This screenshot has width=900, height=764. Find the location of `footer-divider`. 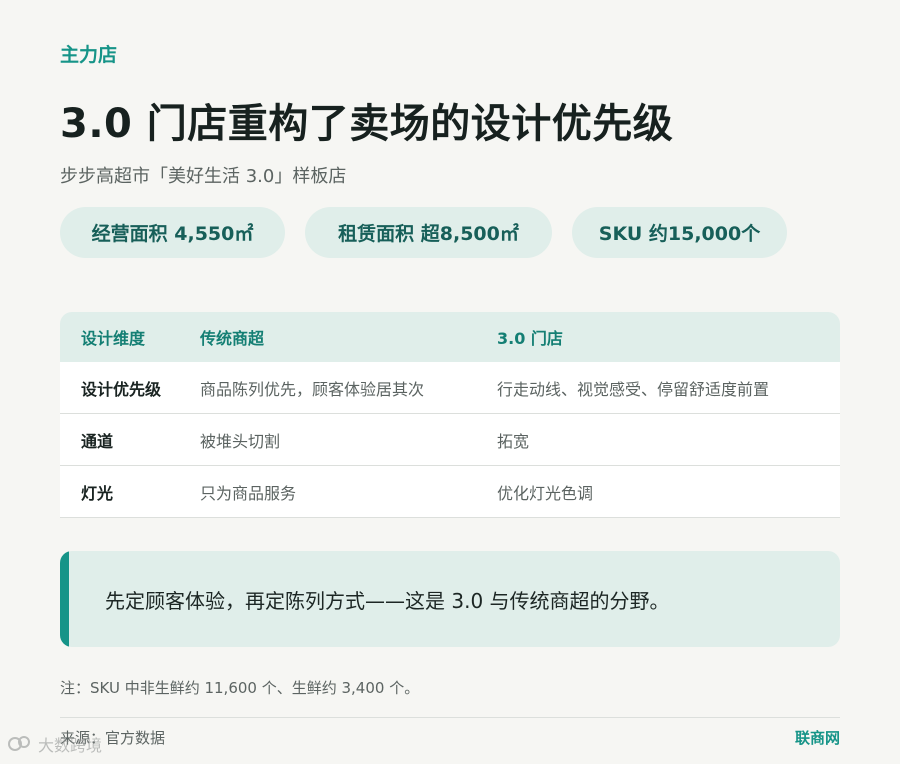

footer-divider is located at coordinates (450, 717).